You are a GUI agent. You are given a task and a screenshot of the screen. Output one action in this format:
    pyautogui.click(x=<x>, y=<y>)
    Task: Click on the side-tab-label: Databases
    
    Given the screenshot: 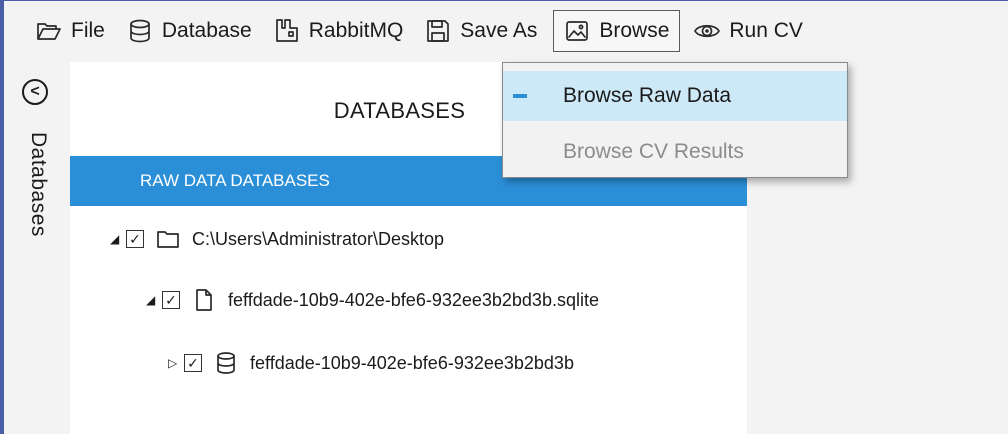 What is the action you would take?
    pyautogui.click(x=38, y=184)
    